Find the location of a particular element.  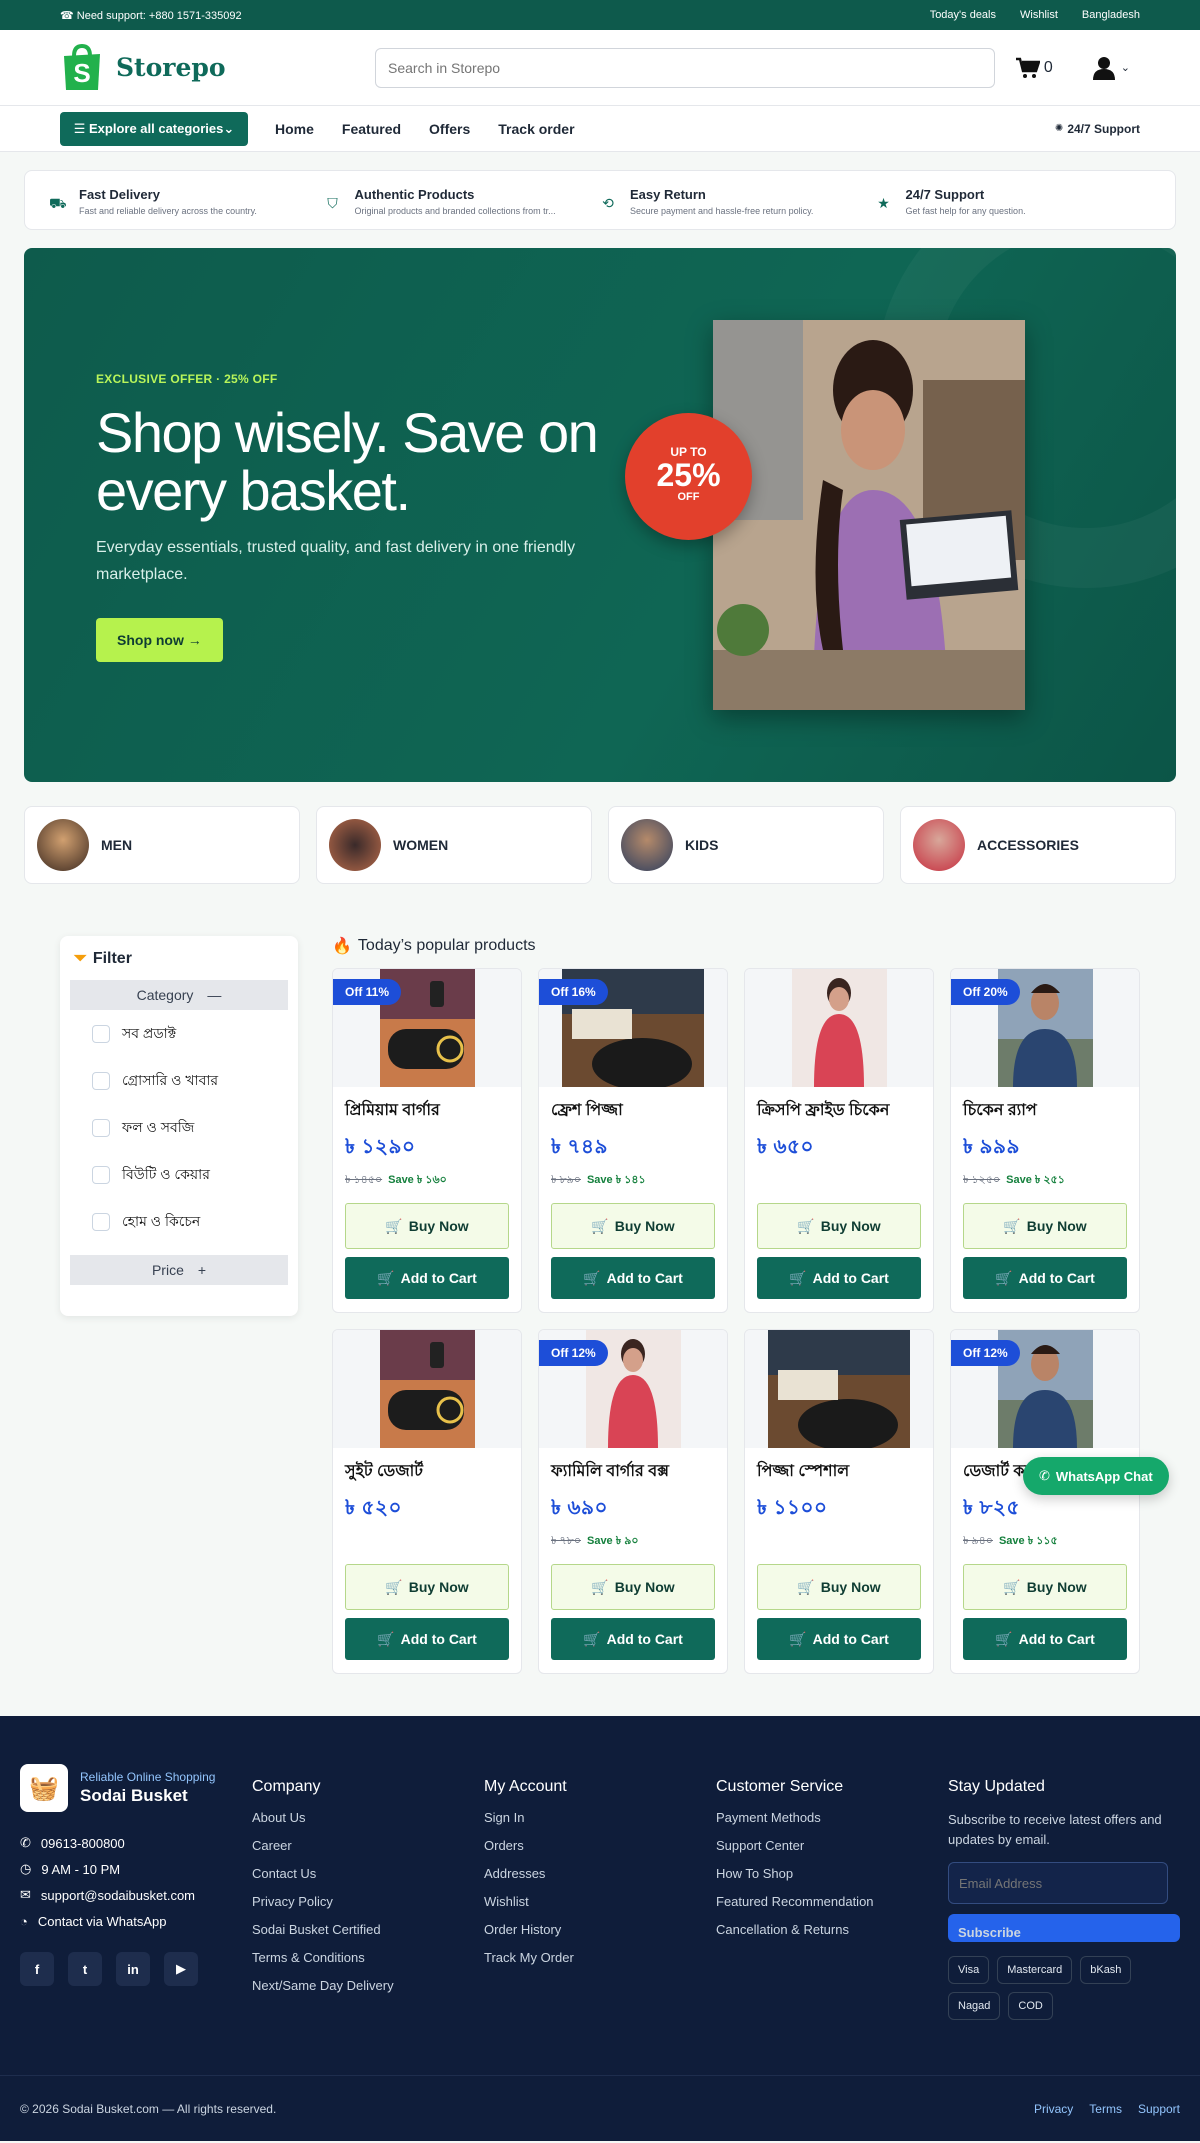

category-label: ACCESSORIES is located at coordinates (1028, 845).